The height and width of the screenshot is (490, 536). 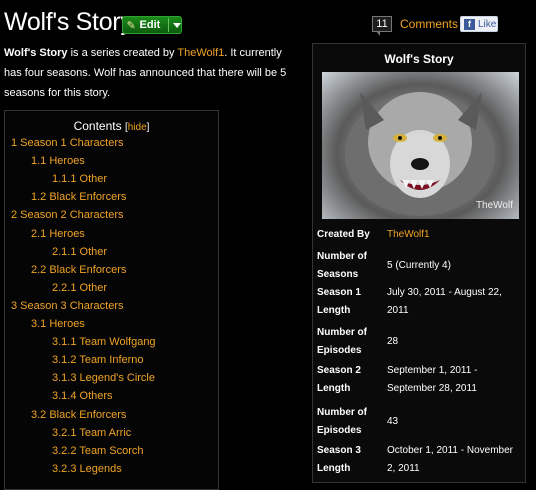 I want to click on comments-label: Comments, so click(x=429, y=24).